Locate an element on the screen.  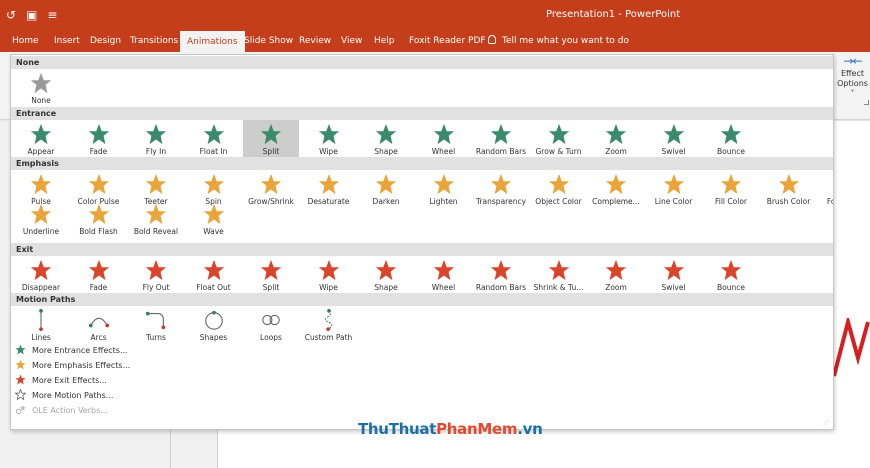
emphasis-grow-shrink: Grow/Shrink is located at coordinates (271, 191).